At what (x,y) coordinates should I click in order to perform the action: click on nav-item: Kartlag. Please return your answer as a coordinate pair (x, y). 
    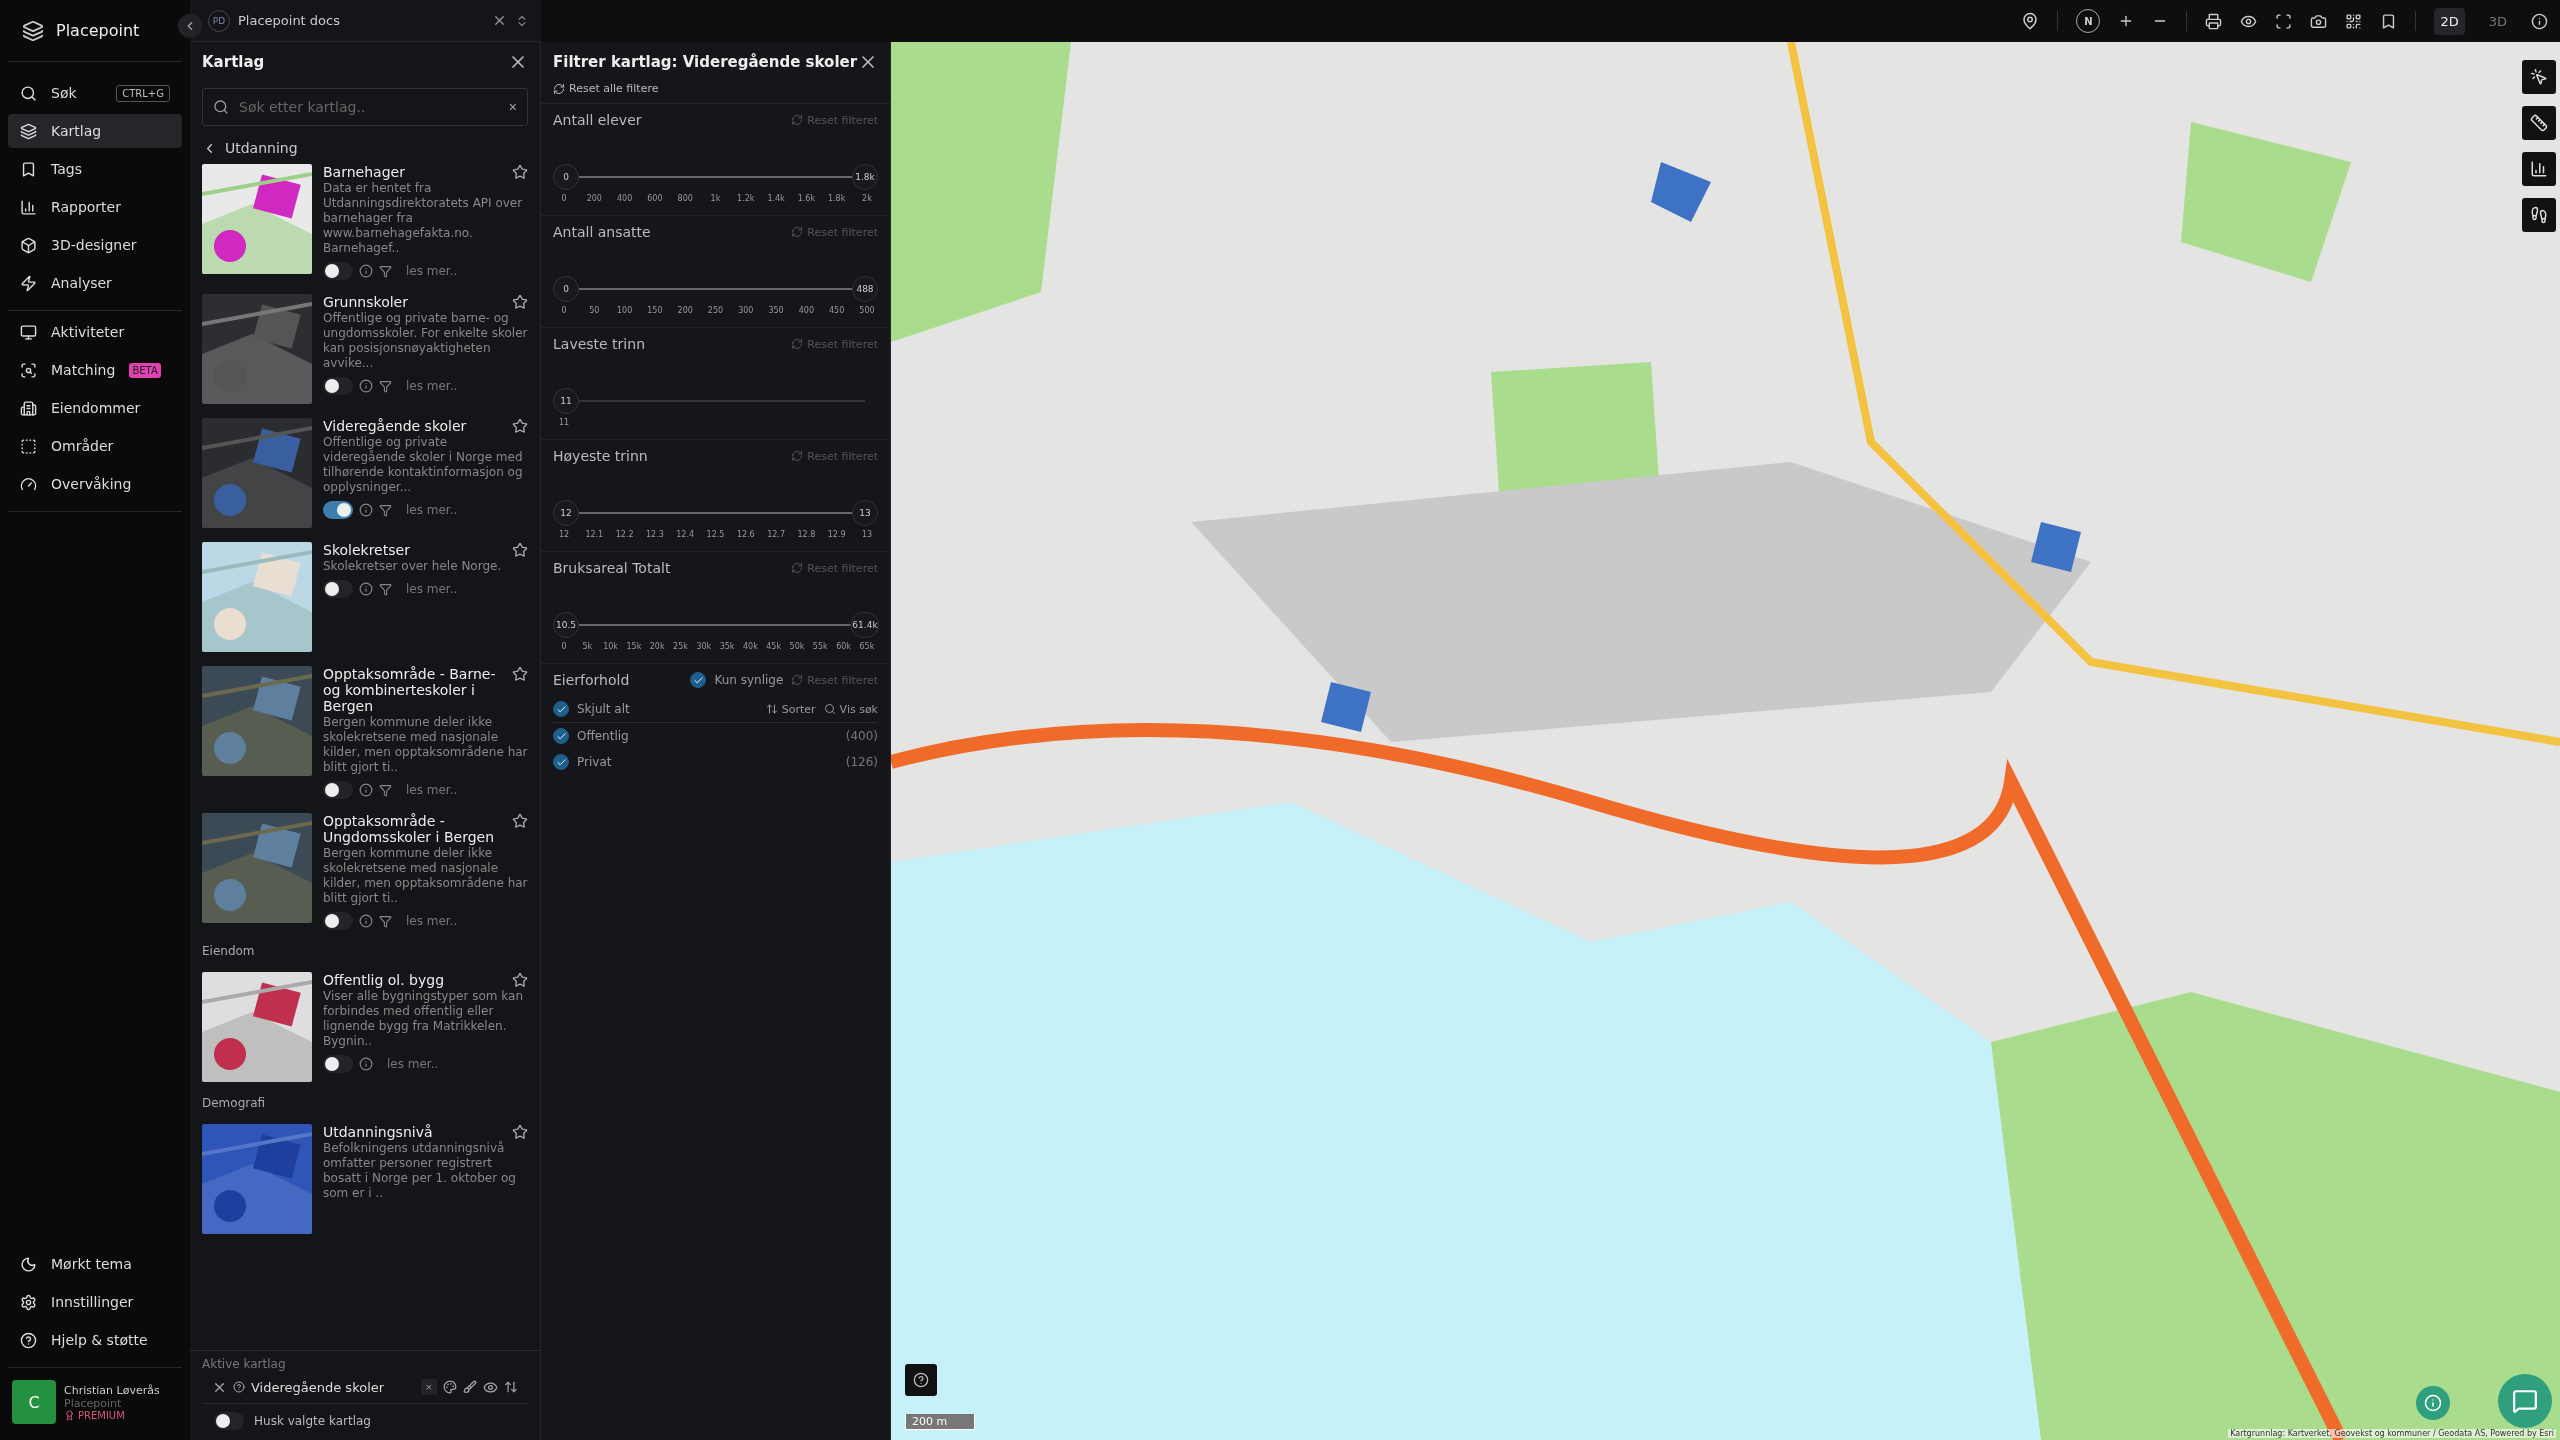
    Looking at the image, I should click on (95, 131).